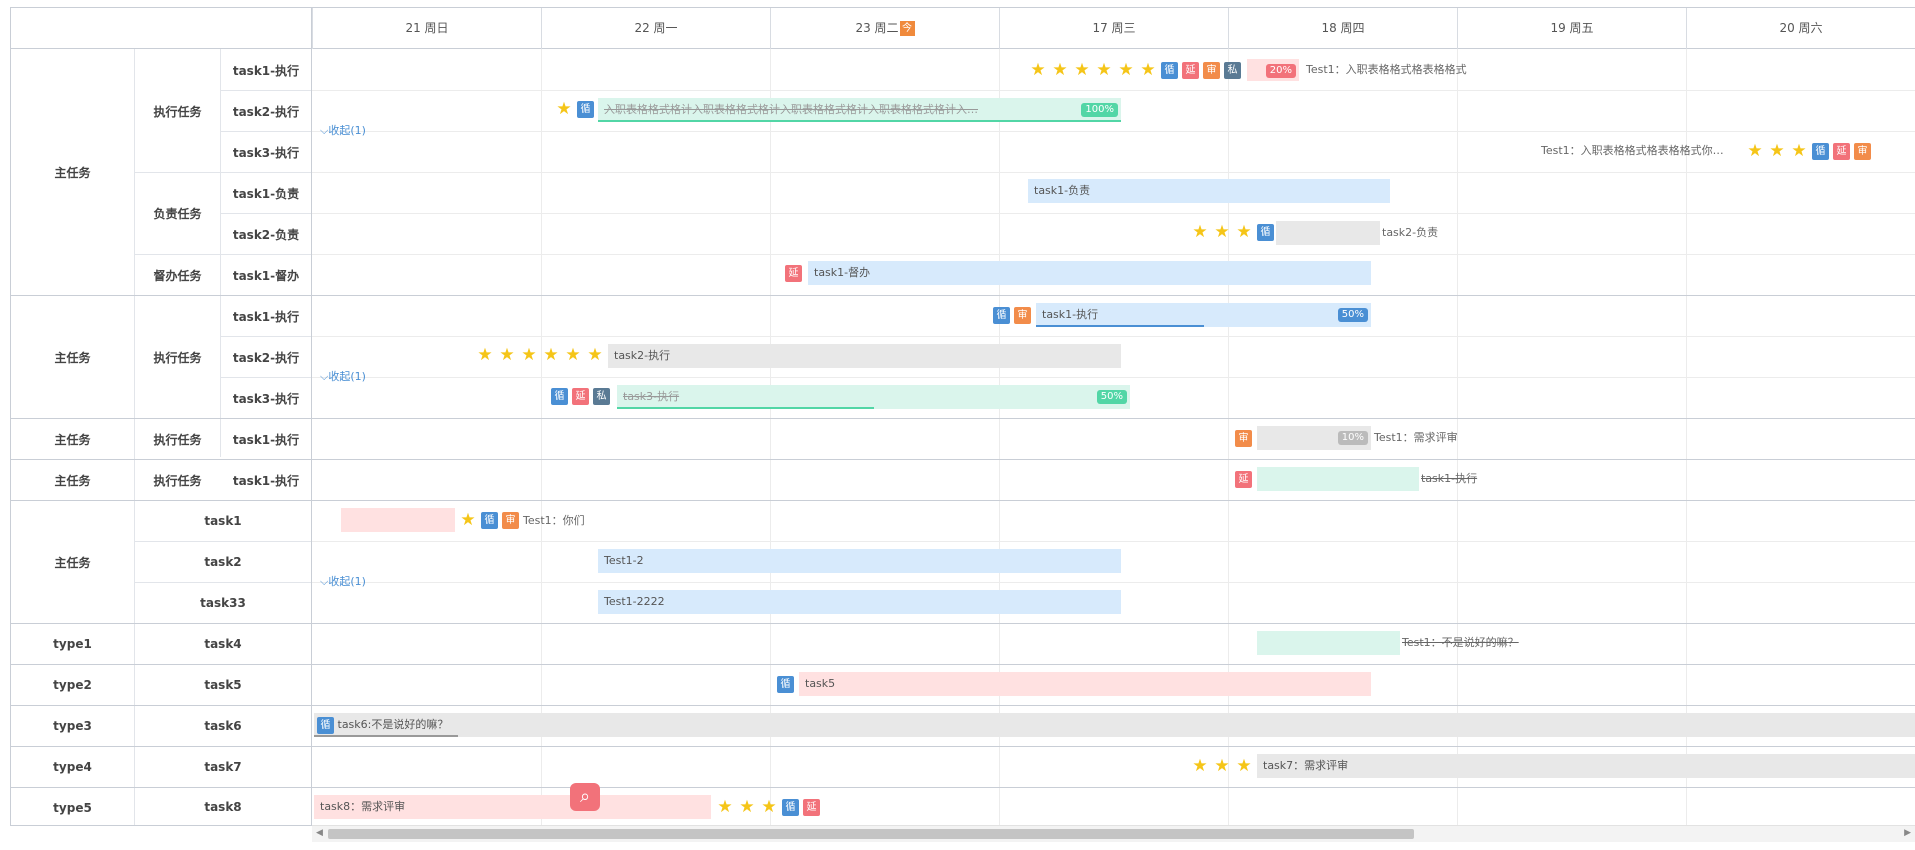  I want to click on task-label: task2-负责, so click(266, 234).